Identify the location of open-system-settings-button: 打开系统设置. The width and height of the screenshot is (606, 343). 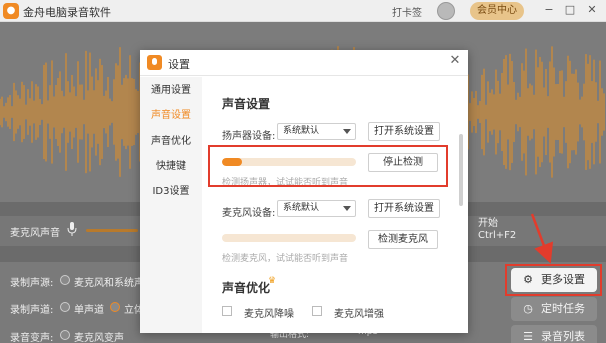
(404, 131).